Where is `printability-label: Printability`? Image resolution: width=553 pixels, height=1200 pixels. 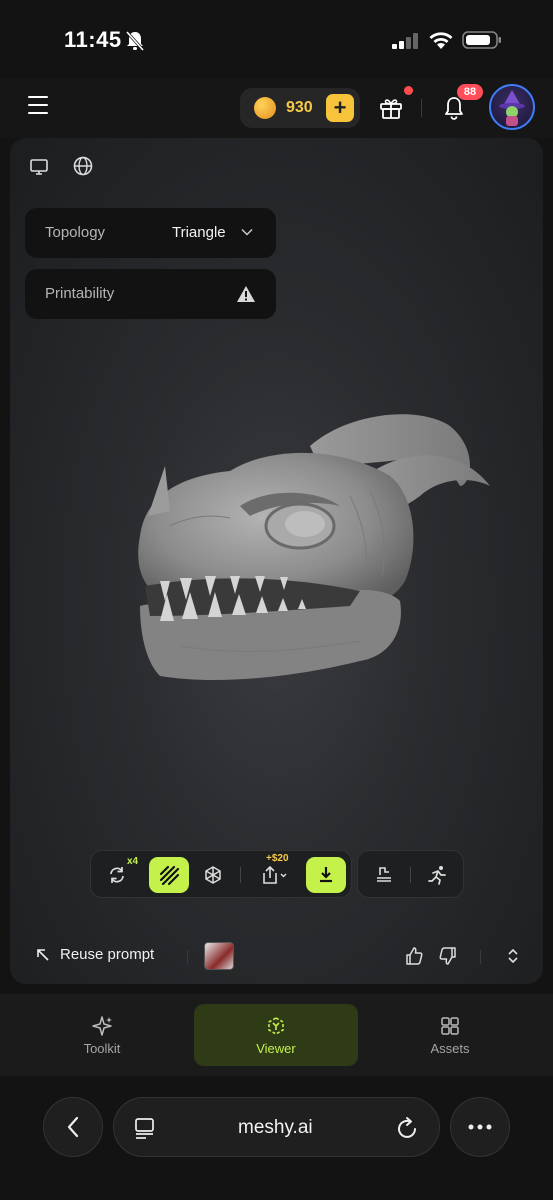
printability-label: Printability is located at coordinates (80, 293).